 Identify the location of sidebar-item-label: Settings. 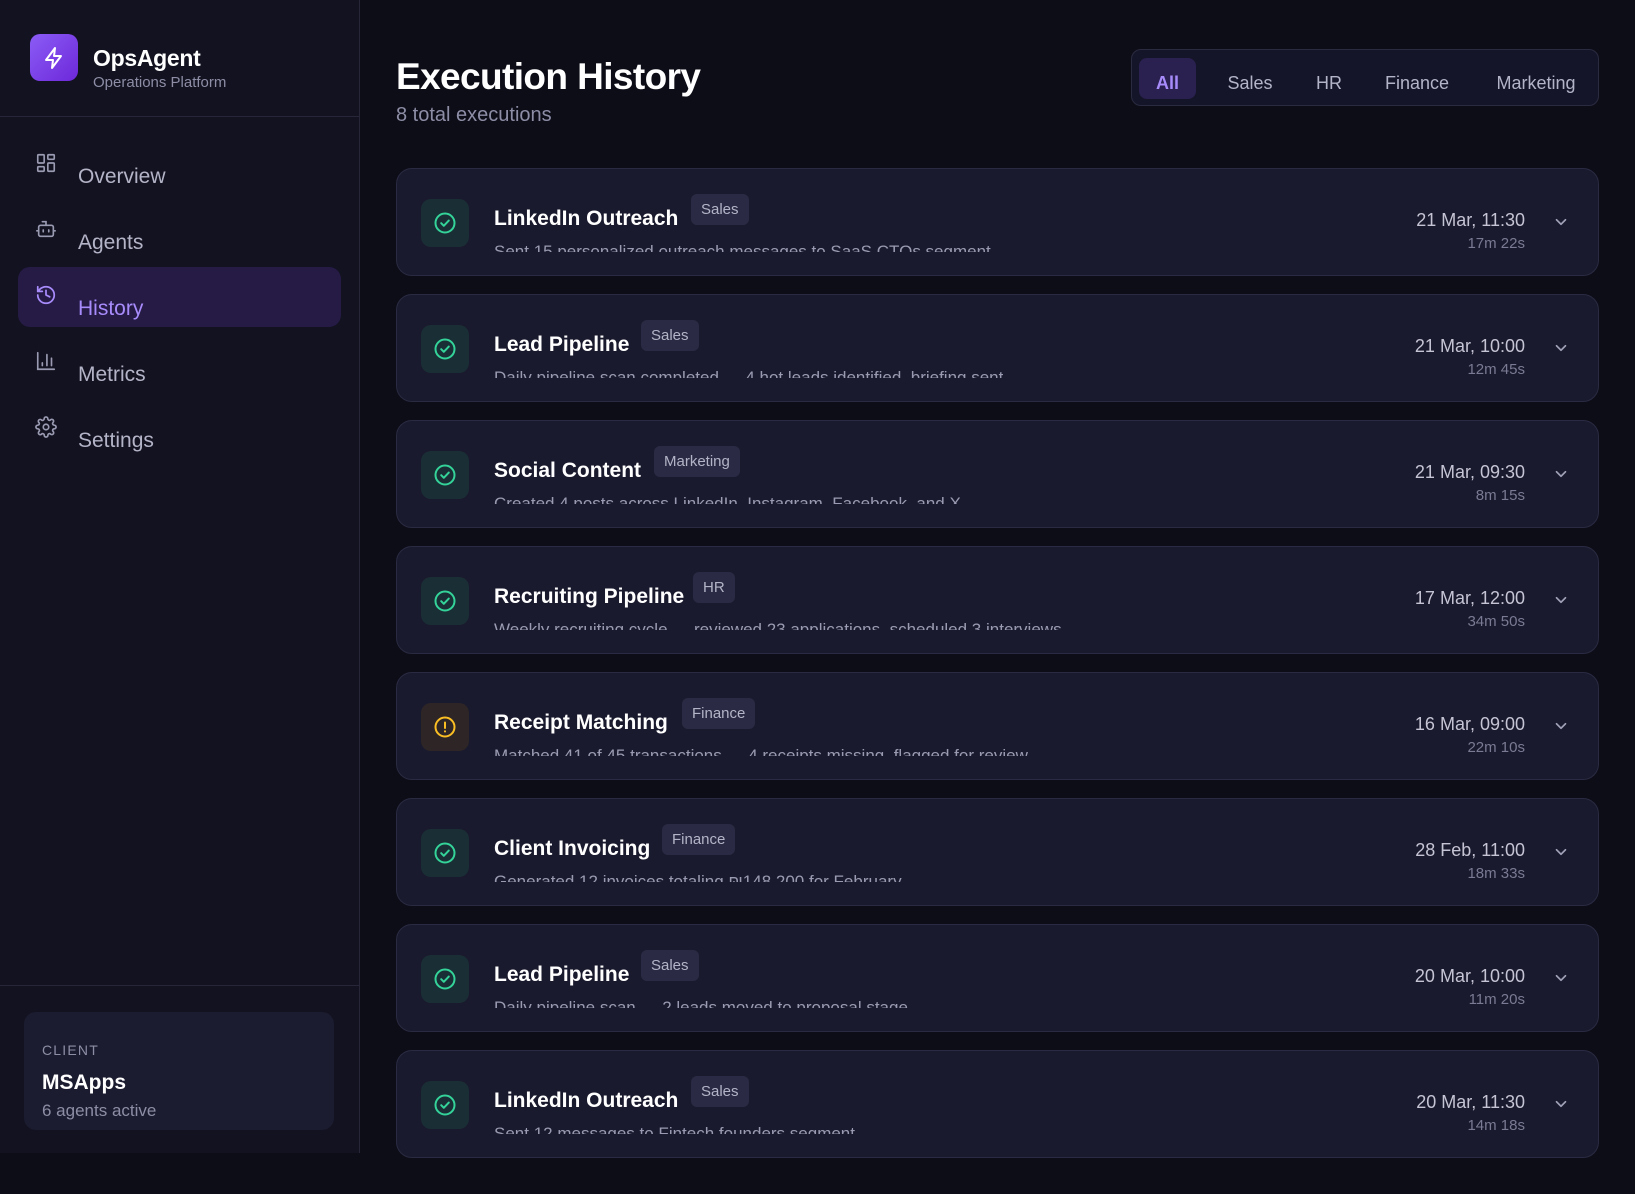
(116, 440).